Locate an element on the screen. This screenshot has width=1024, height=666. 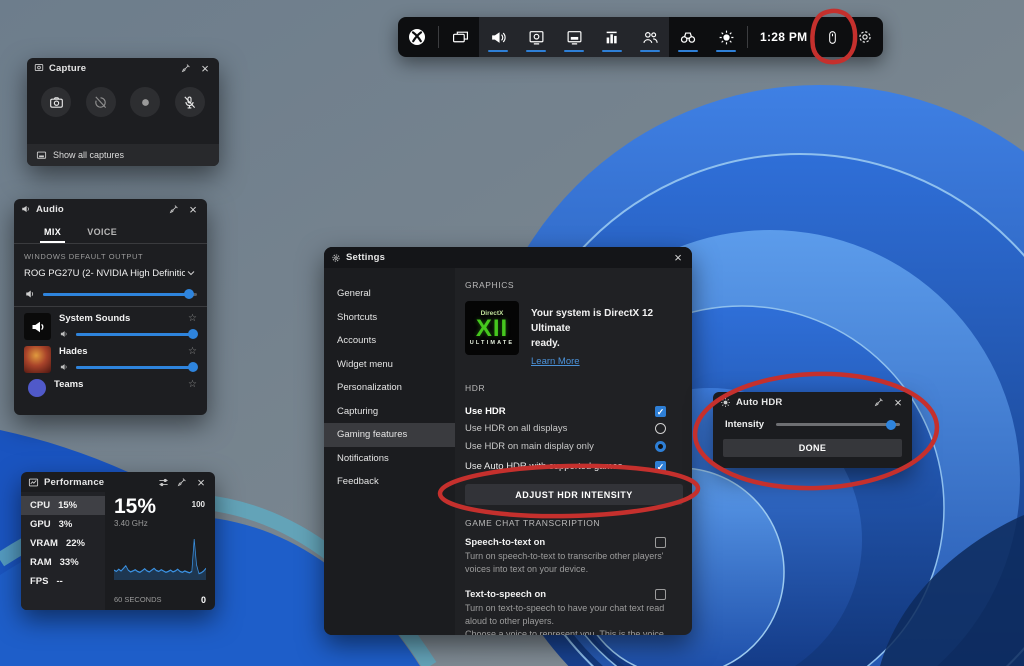
performance-widget-button is located at coordinates (612, 37).